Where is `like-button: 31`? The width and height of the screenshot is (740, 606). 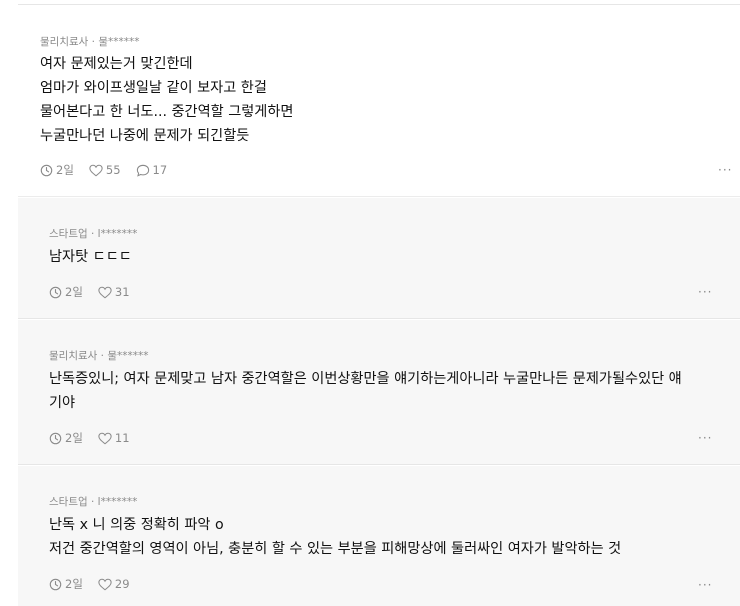
like-button: 31 is located at coordinates (114, 292).